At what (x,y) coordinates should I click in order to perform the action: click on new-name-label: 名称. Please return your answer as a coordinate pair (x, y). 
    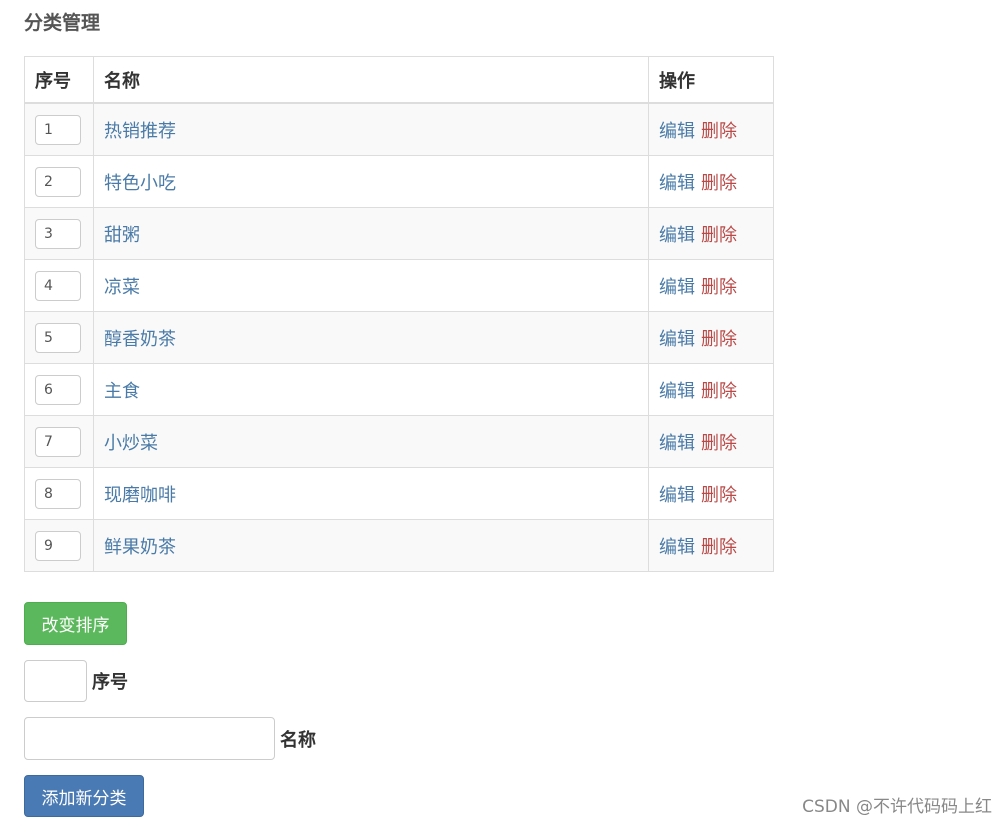
    Looking at the image, I should click on (298, 740).